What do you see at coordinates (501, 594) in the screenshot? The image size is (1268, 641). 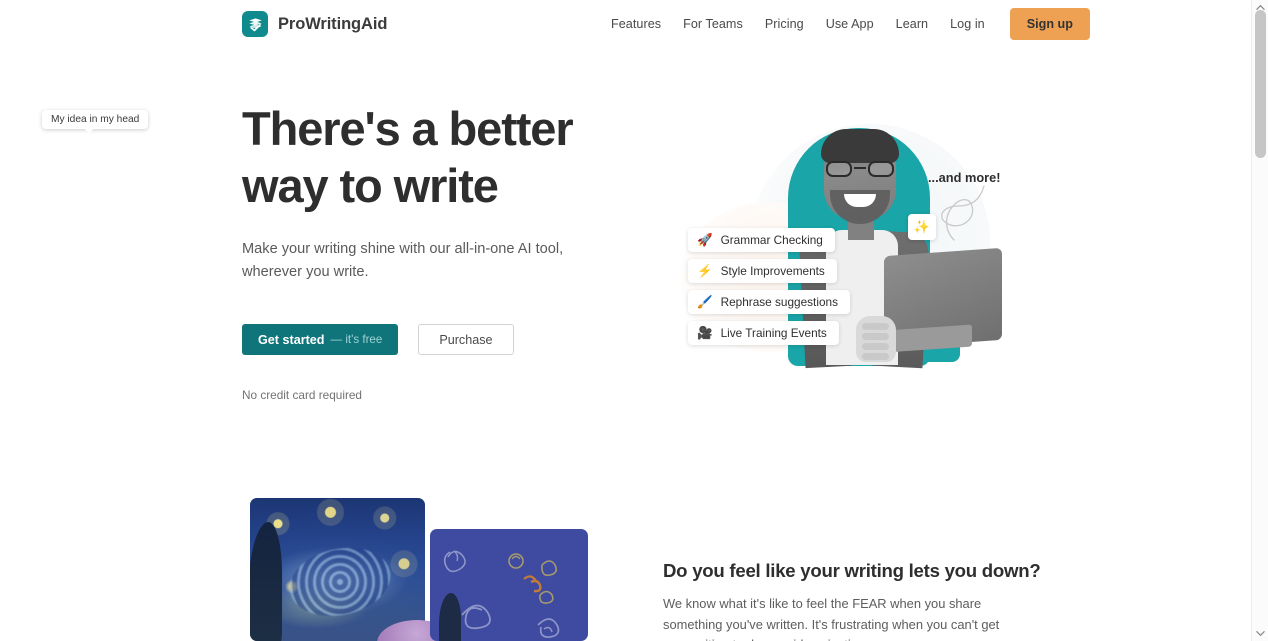 I see `simplified-doodles` at bounding box center [501, 594].